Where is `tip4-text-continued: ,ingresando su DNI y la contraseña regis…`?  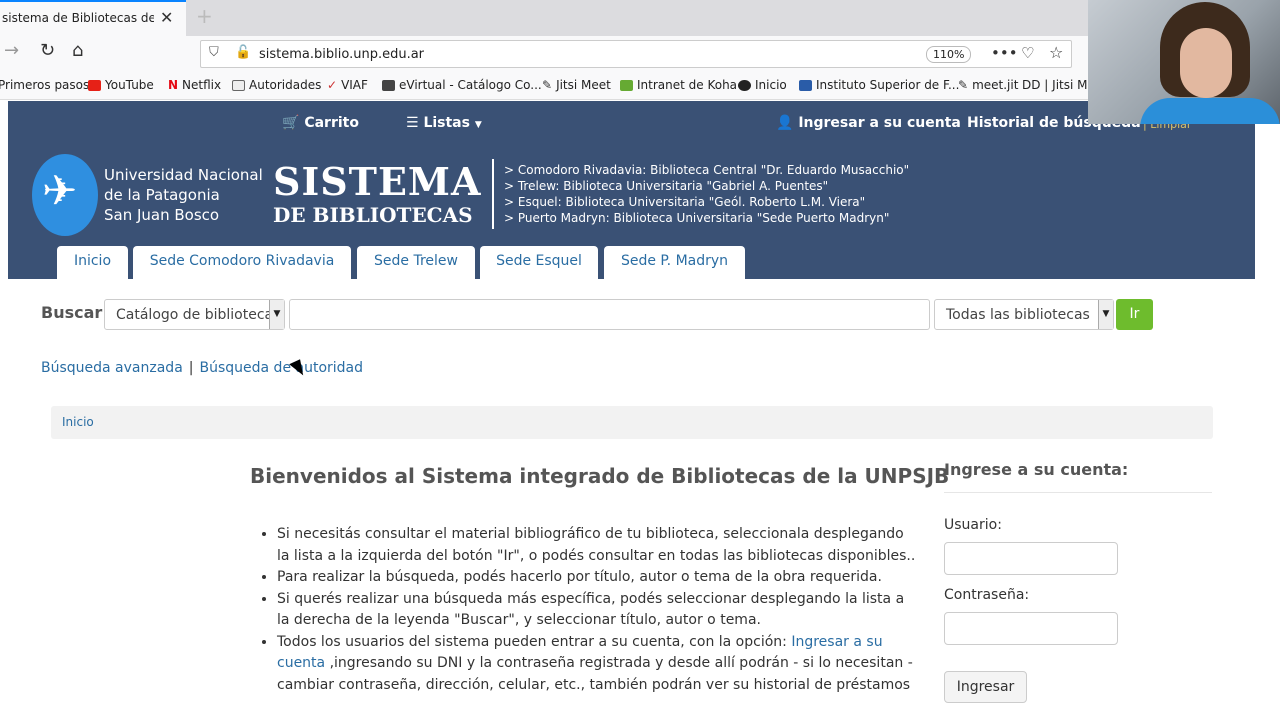
tip4-text-continued: ,ingresando su DNI y la contraseña regis… is located at coordinates (595, 674).